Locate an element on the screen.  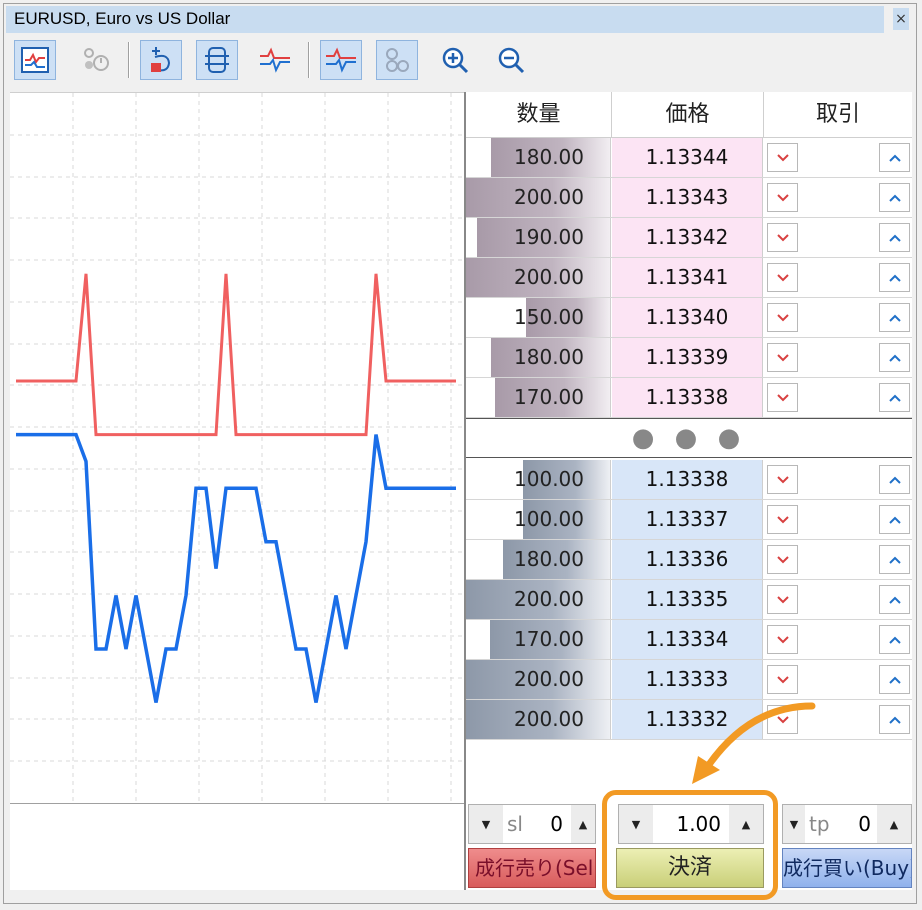
chart-bottom-divider is located at coordinates (237, 803).